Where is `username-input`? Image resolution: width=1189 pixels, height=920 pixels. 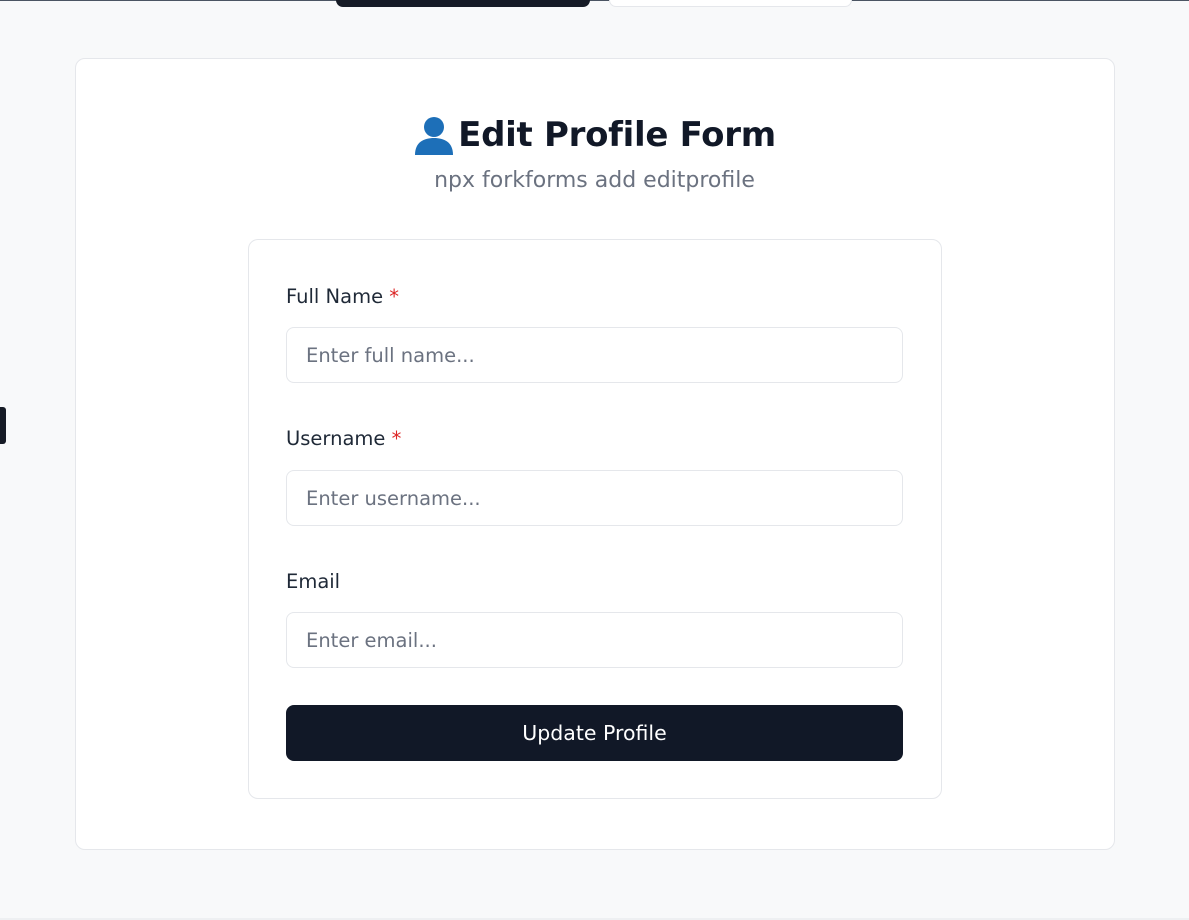
username-input is located at coordinates (594, 498).